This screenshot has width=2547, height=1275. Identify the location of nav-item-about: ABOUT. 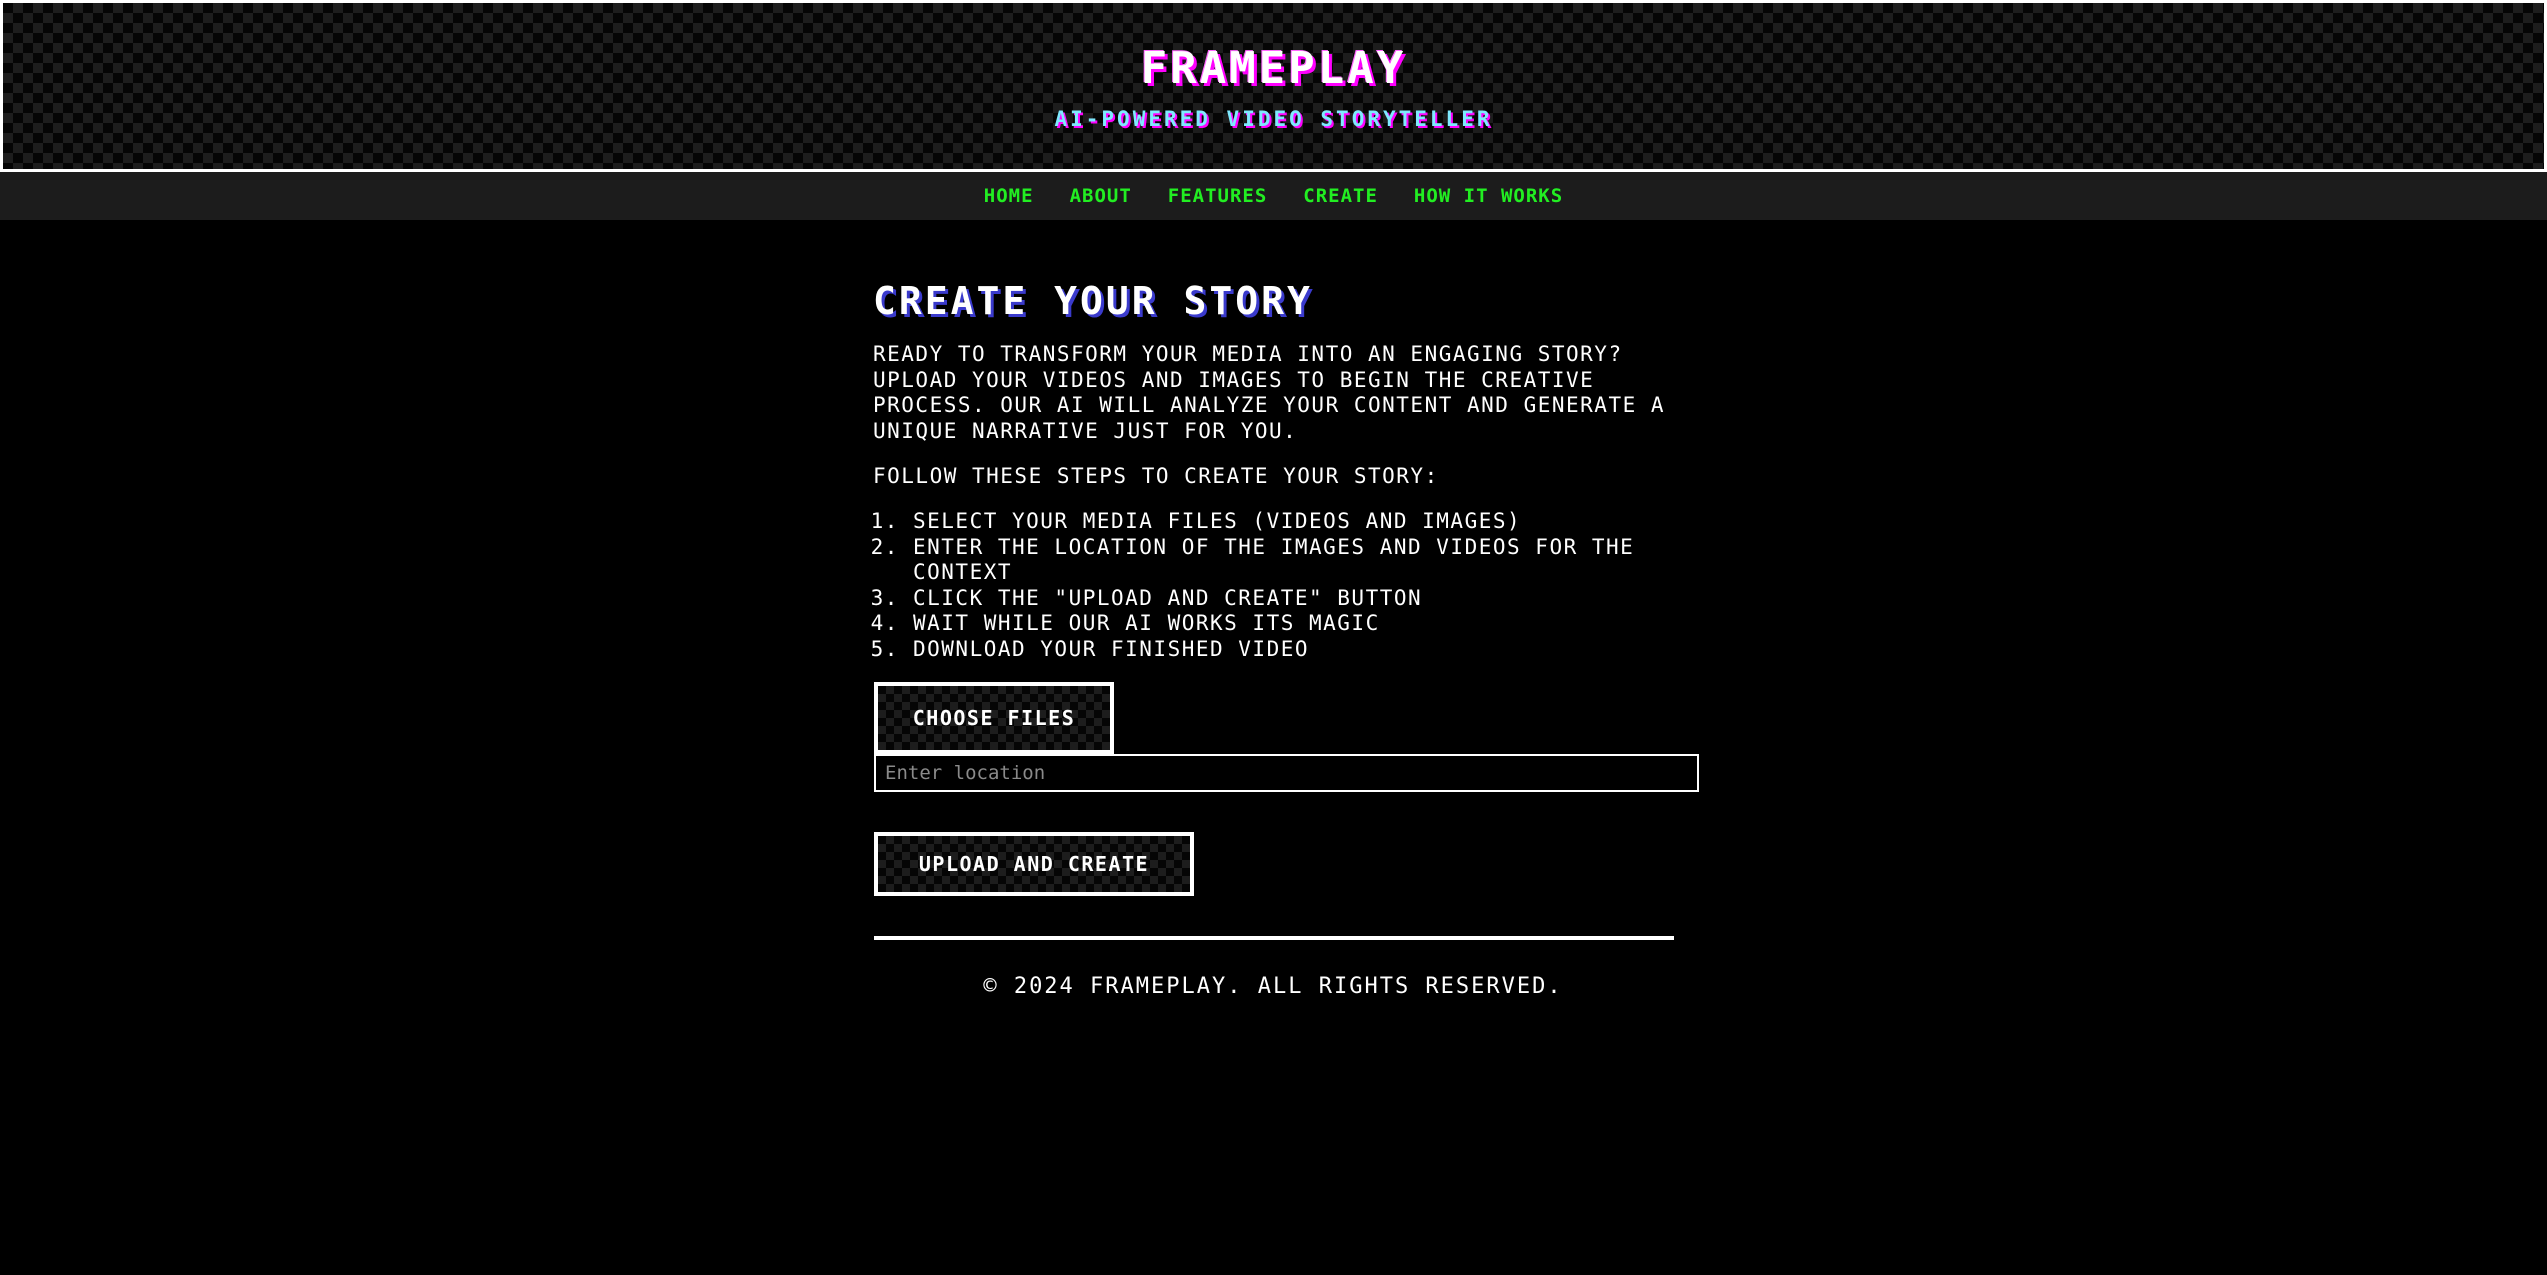
(1101, 196).